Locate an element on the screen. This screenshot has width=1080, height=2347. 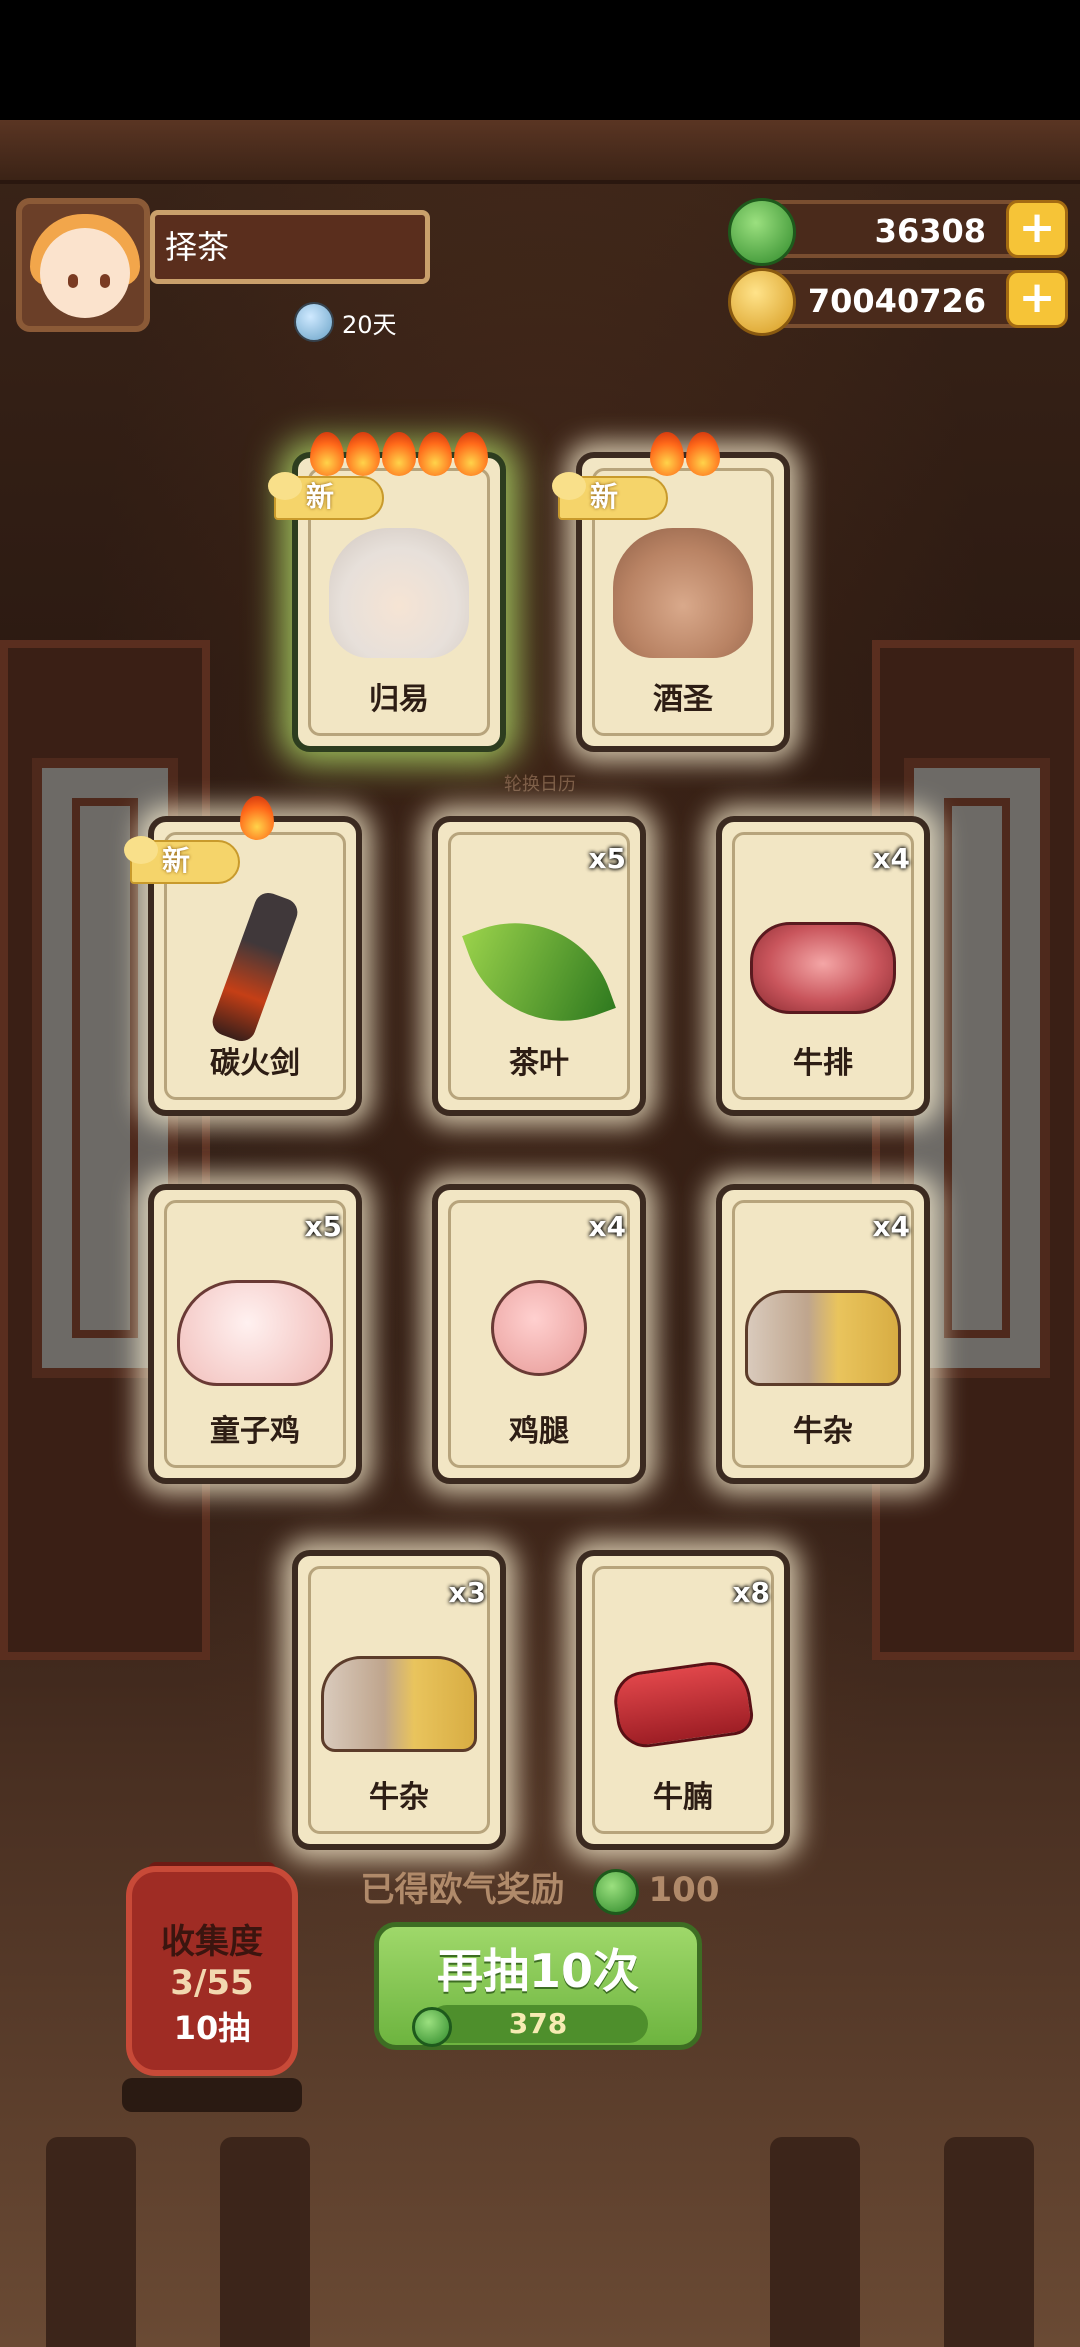
gold-amount: 70040726 is located at coordinates (896, 301).